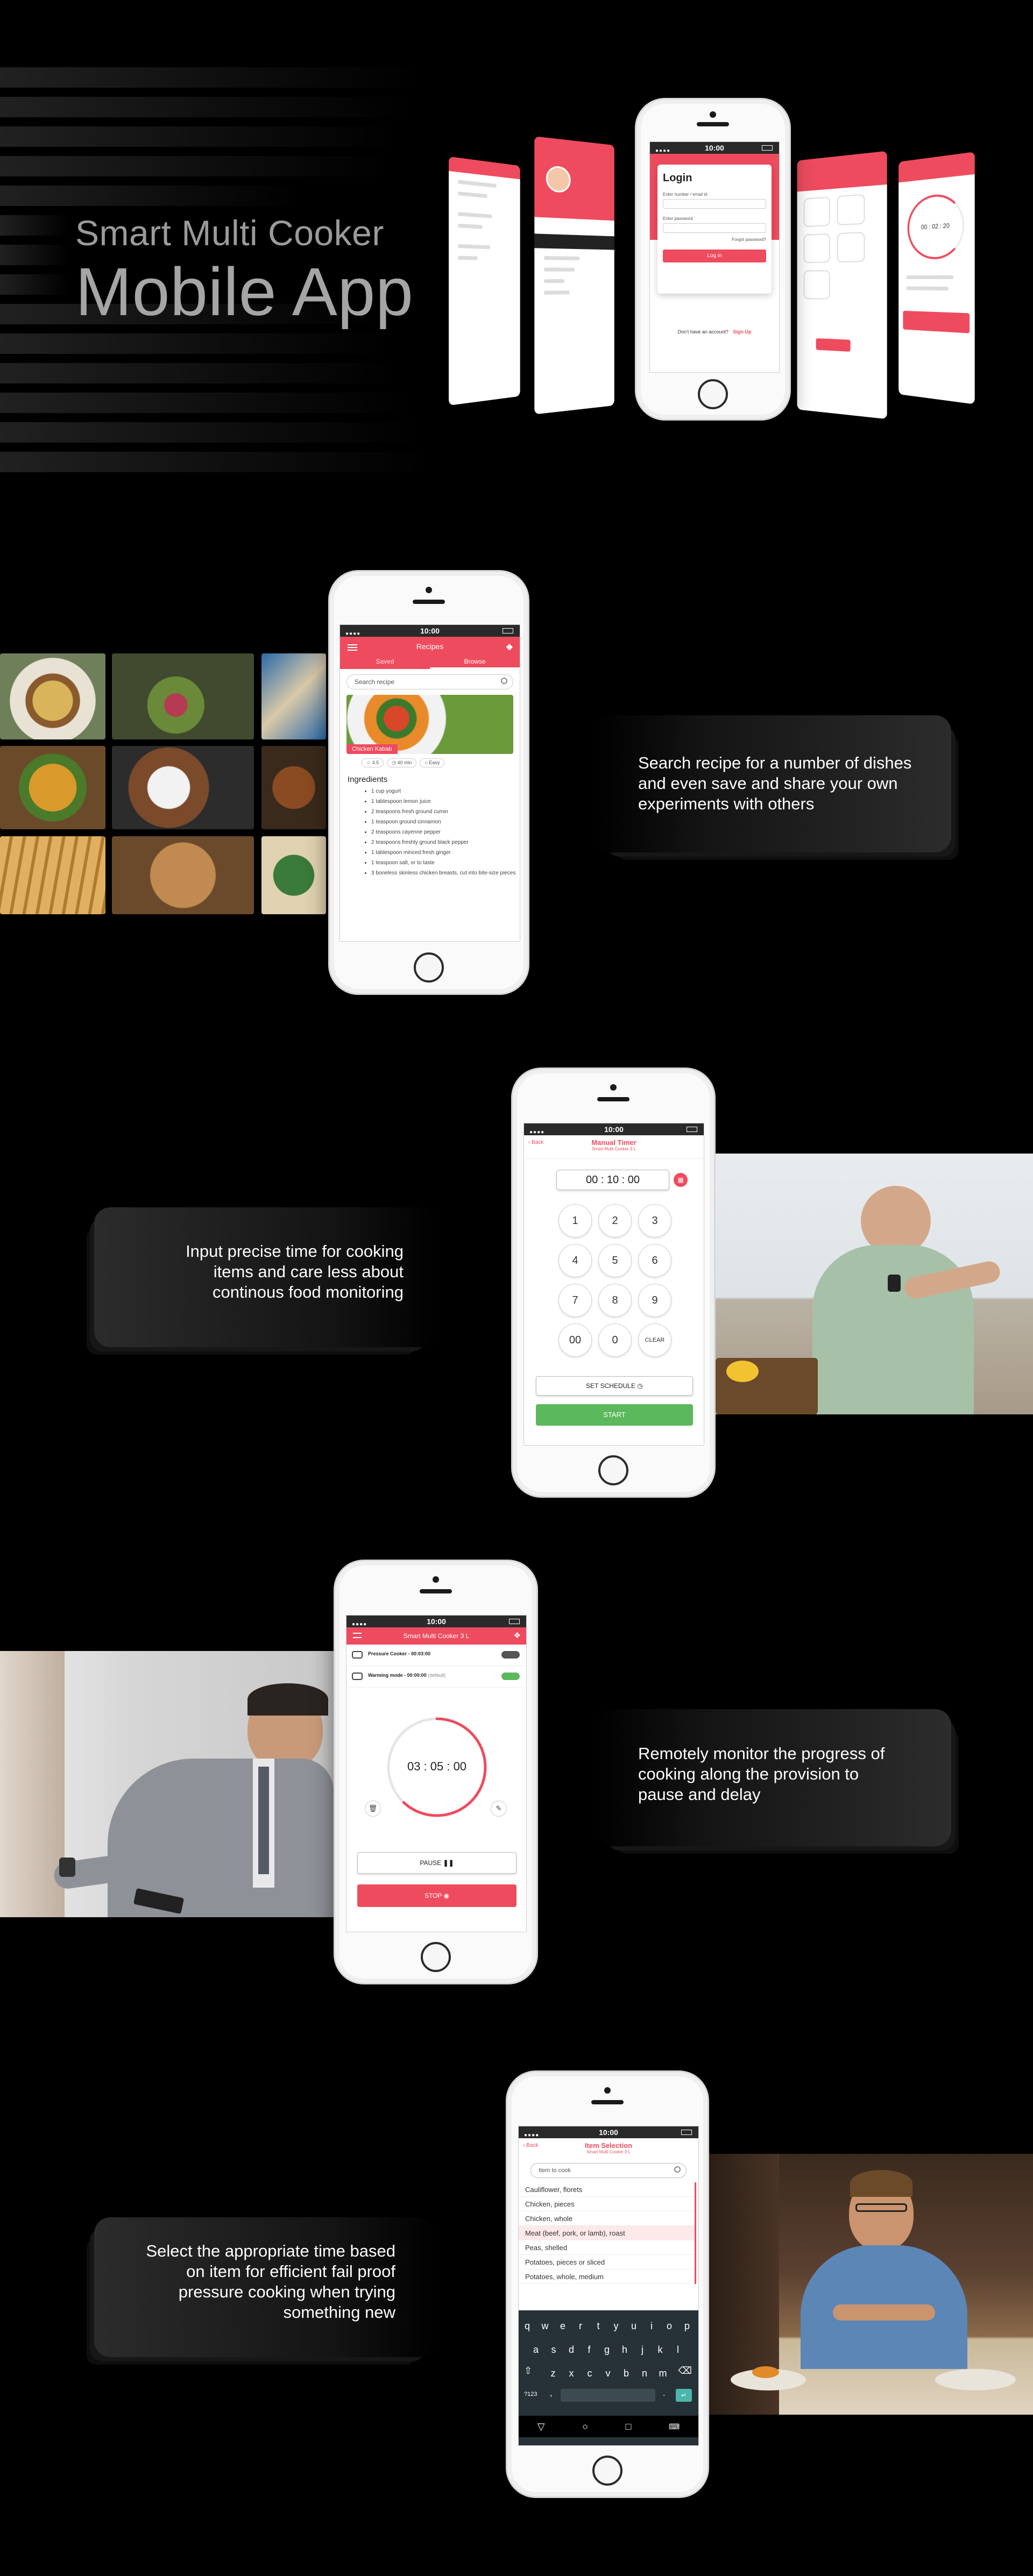 The image size is (1033, 2576). What do you see at coordinates (714, 204) in the screenshot?
I see `email-field` at bounding box center [714, 204].